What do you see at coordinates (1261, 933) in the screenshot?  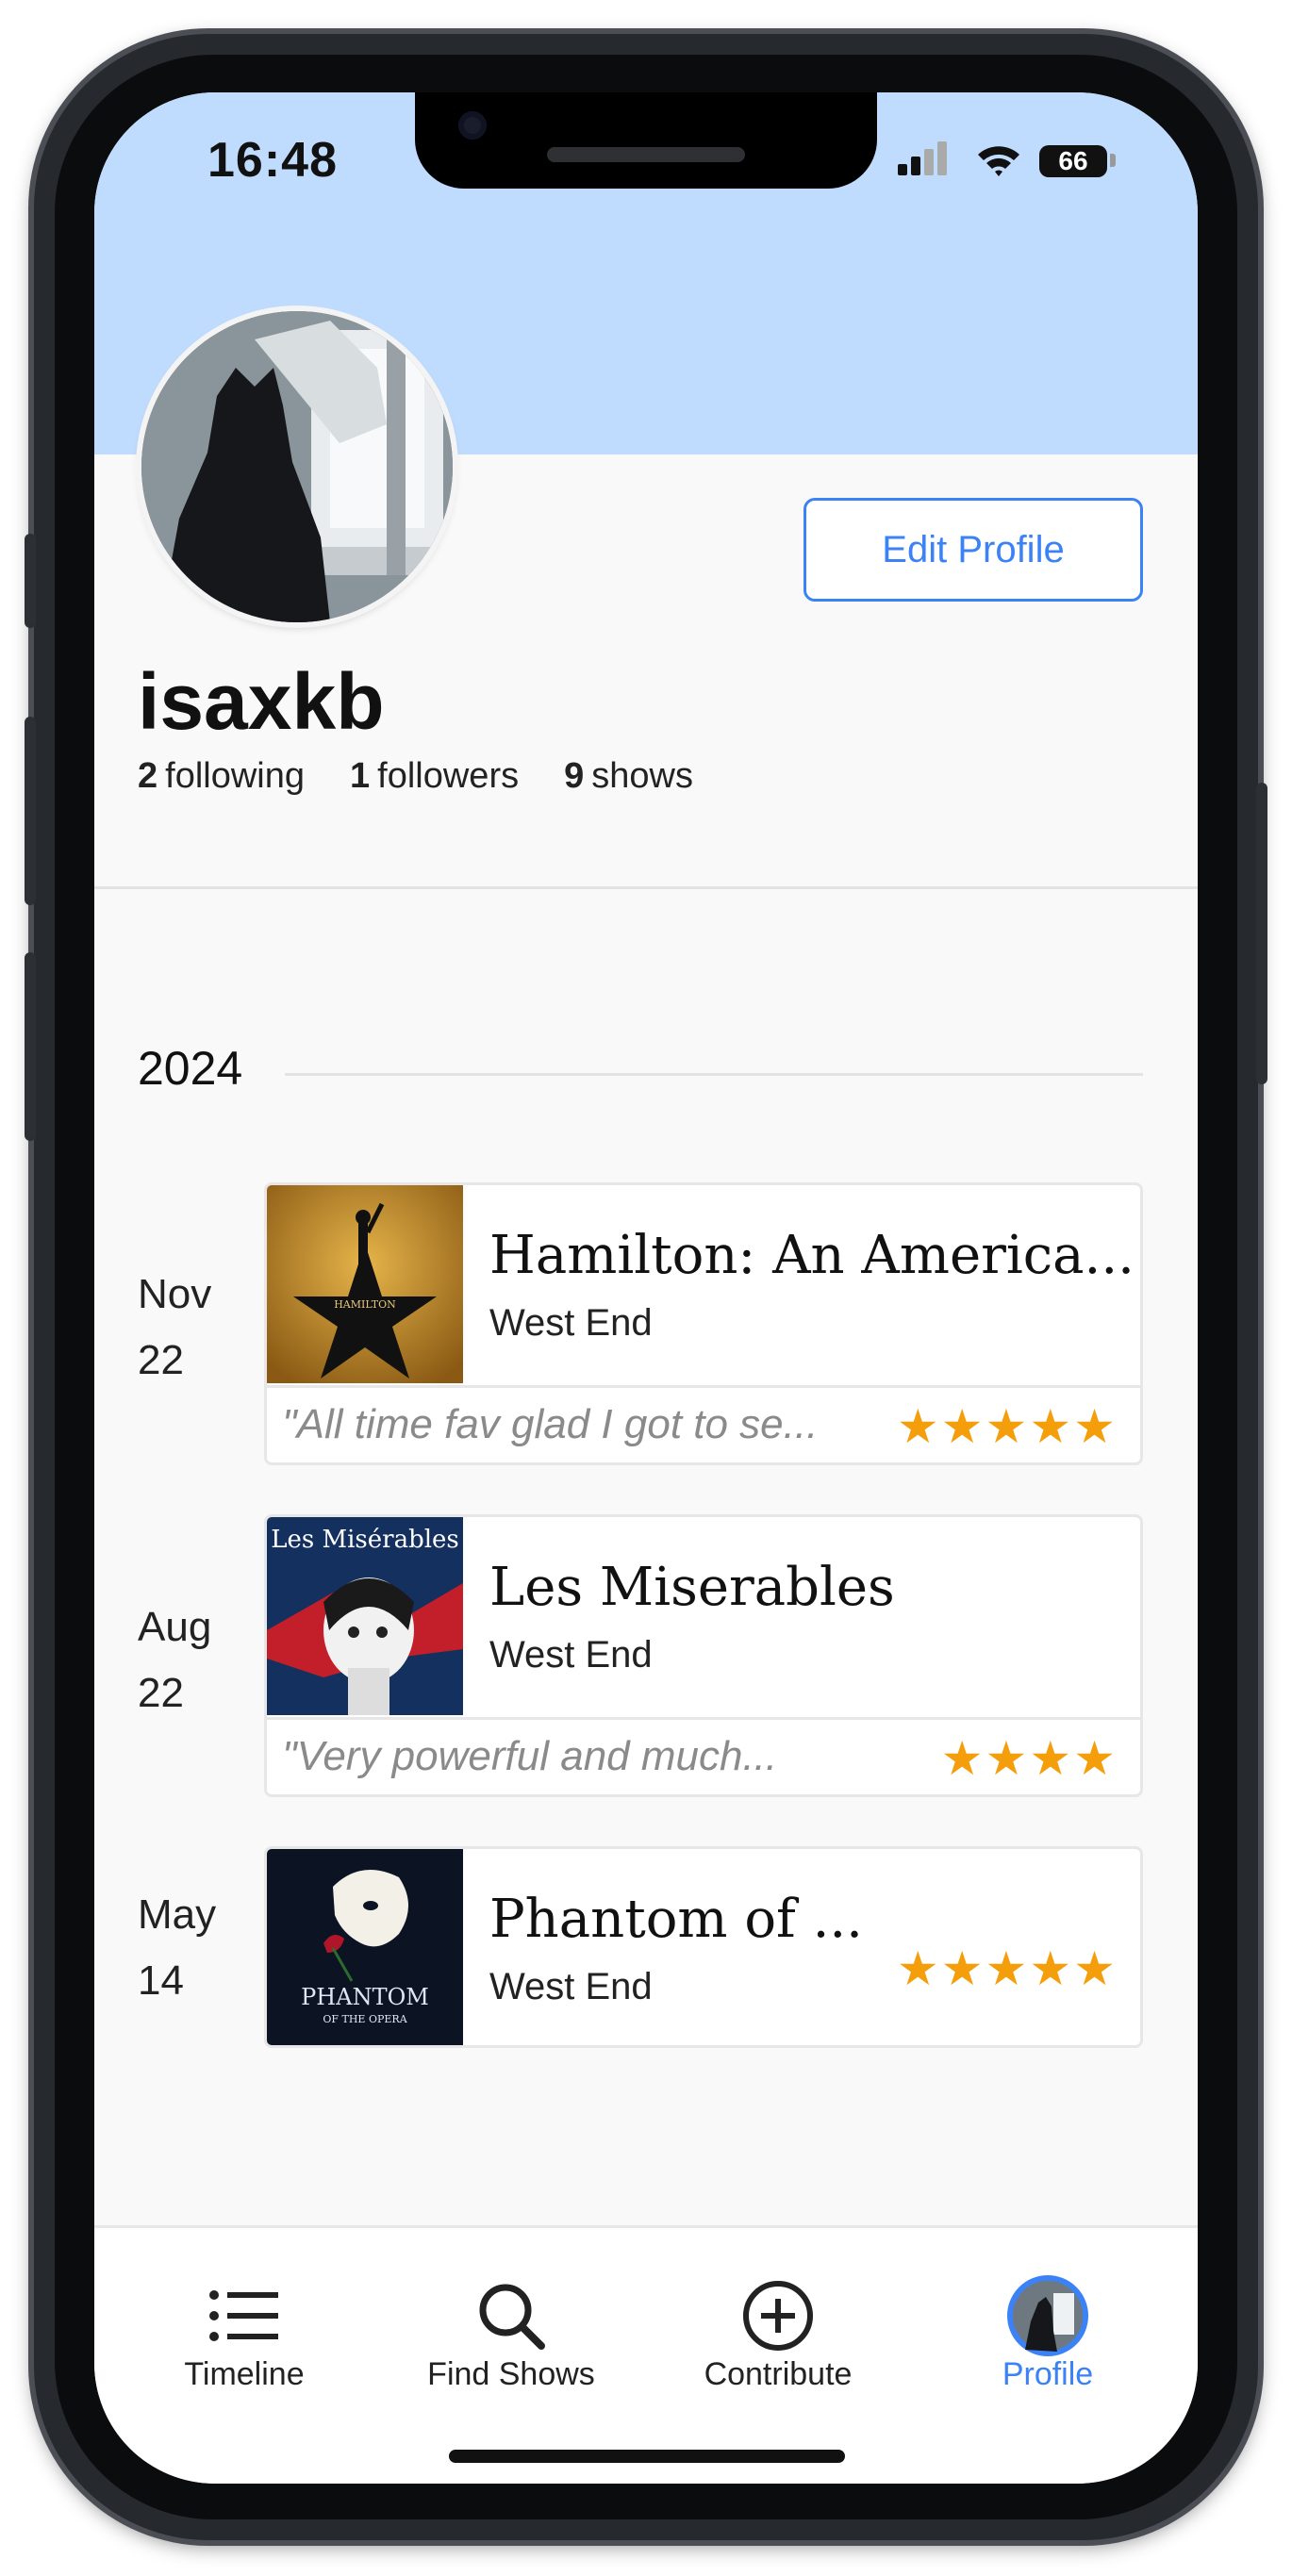 I see `power-button` at bounding box center [1261, 933].